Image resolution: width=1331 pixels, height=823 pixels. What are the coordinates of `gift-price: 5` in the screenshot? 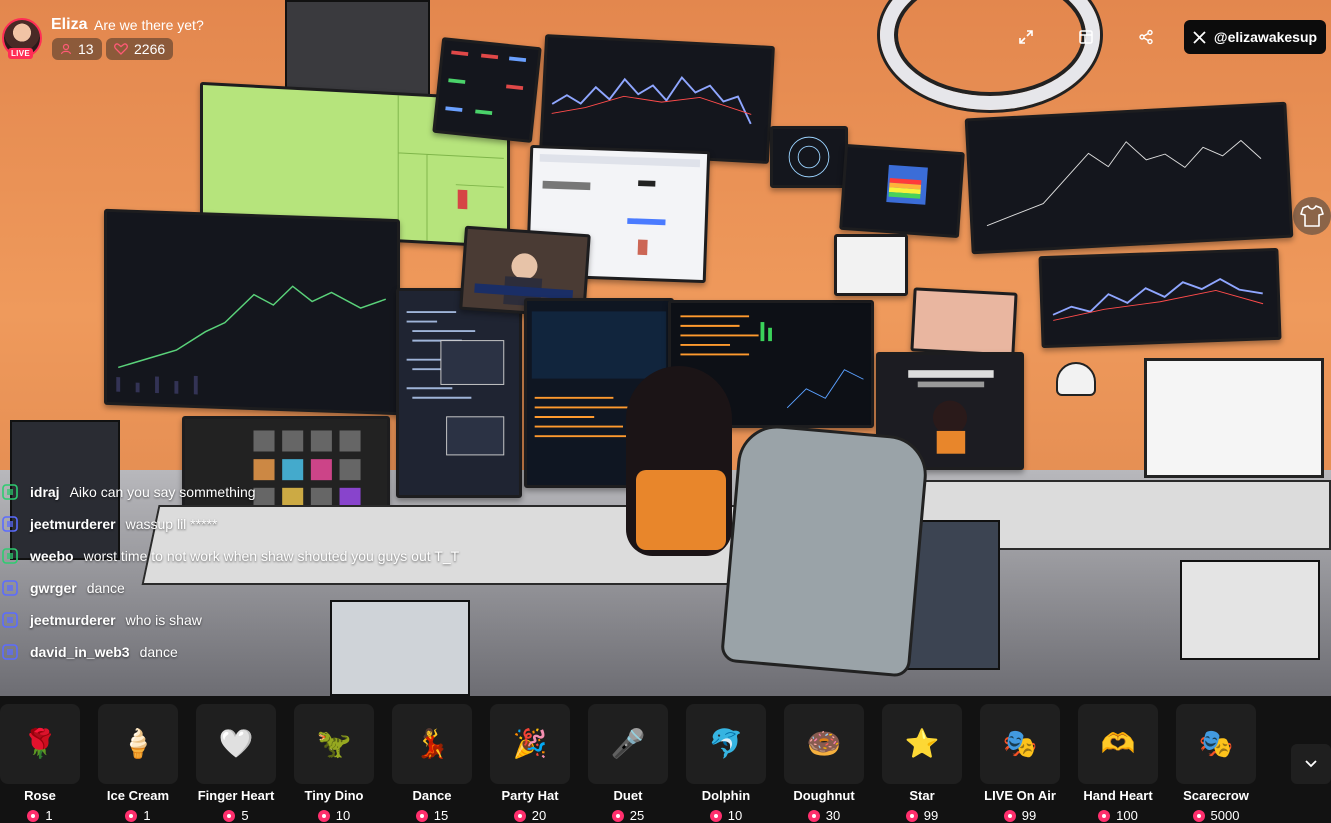 It's located at (236, 815).